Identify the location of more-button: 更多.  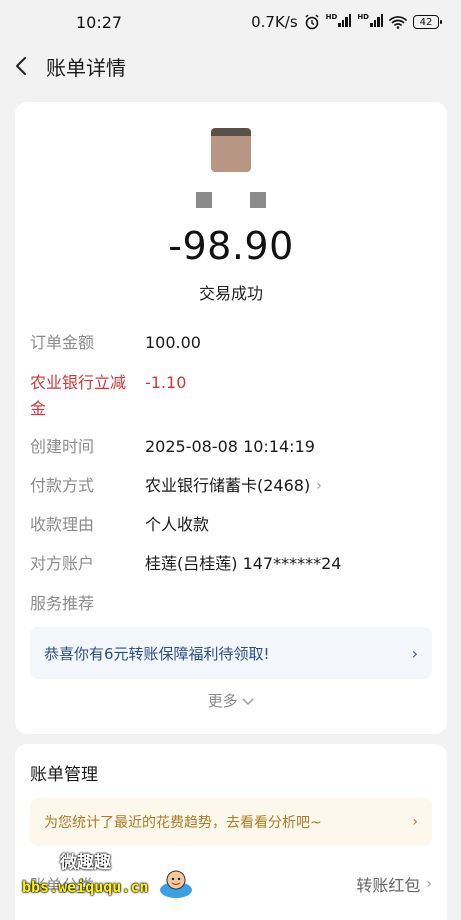
(231, 700).